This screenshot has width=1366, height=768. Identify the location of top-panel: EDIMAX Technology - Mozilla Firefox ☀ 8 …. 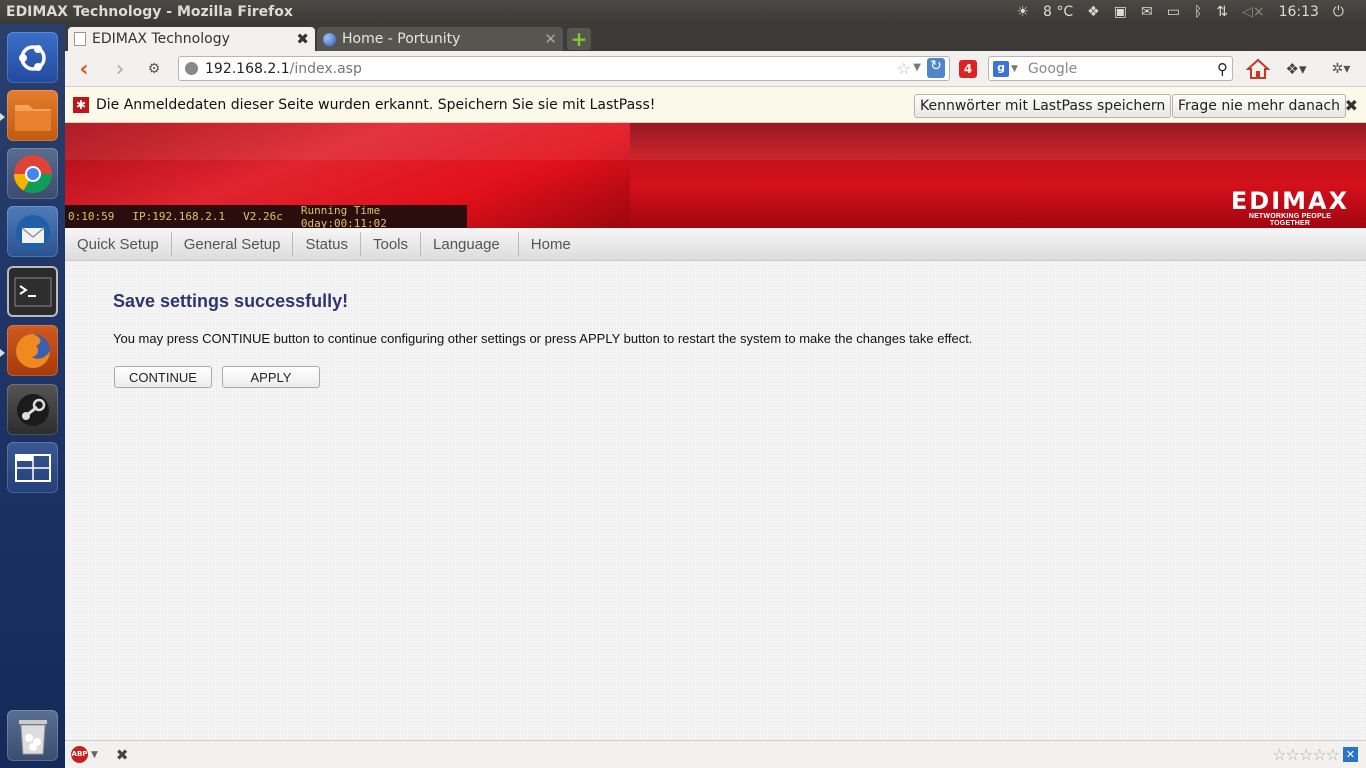
(683, 12).